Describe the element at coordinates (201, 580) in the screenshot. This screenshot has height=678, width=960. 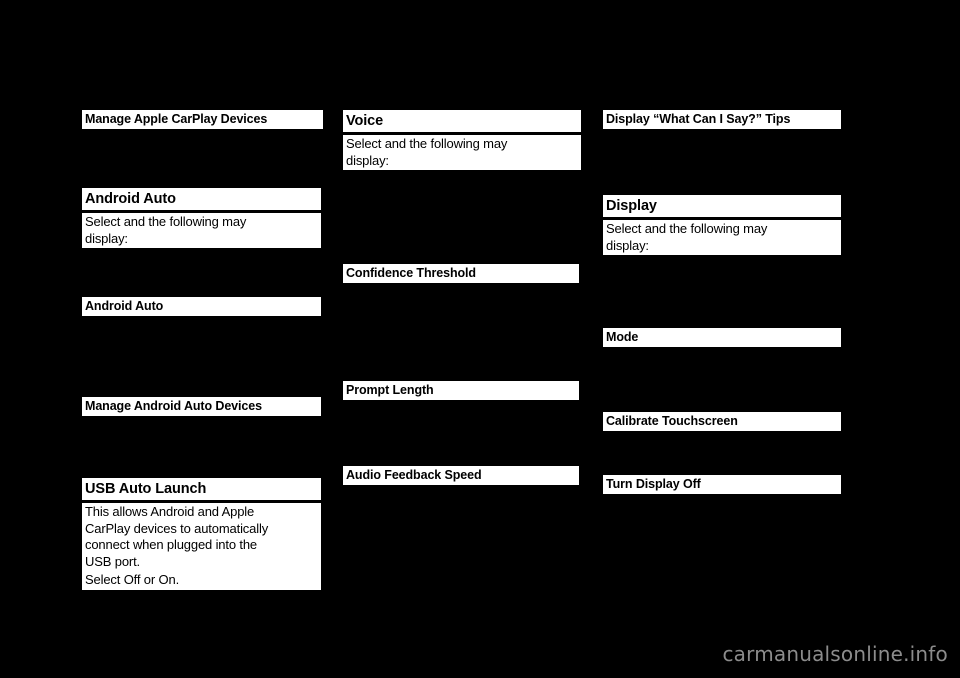
I see `text-block-usb-auto-launch-select: Select Off or On.` at that location.